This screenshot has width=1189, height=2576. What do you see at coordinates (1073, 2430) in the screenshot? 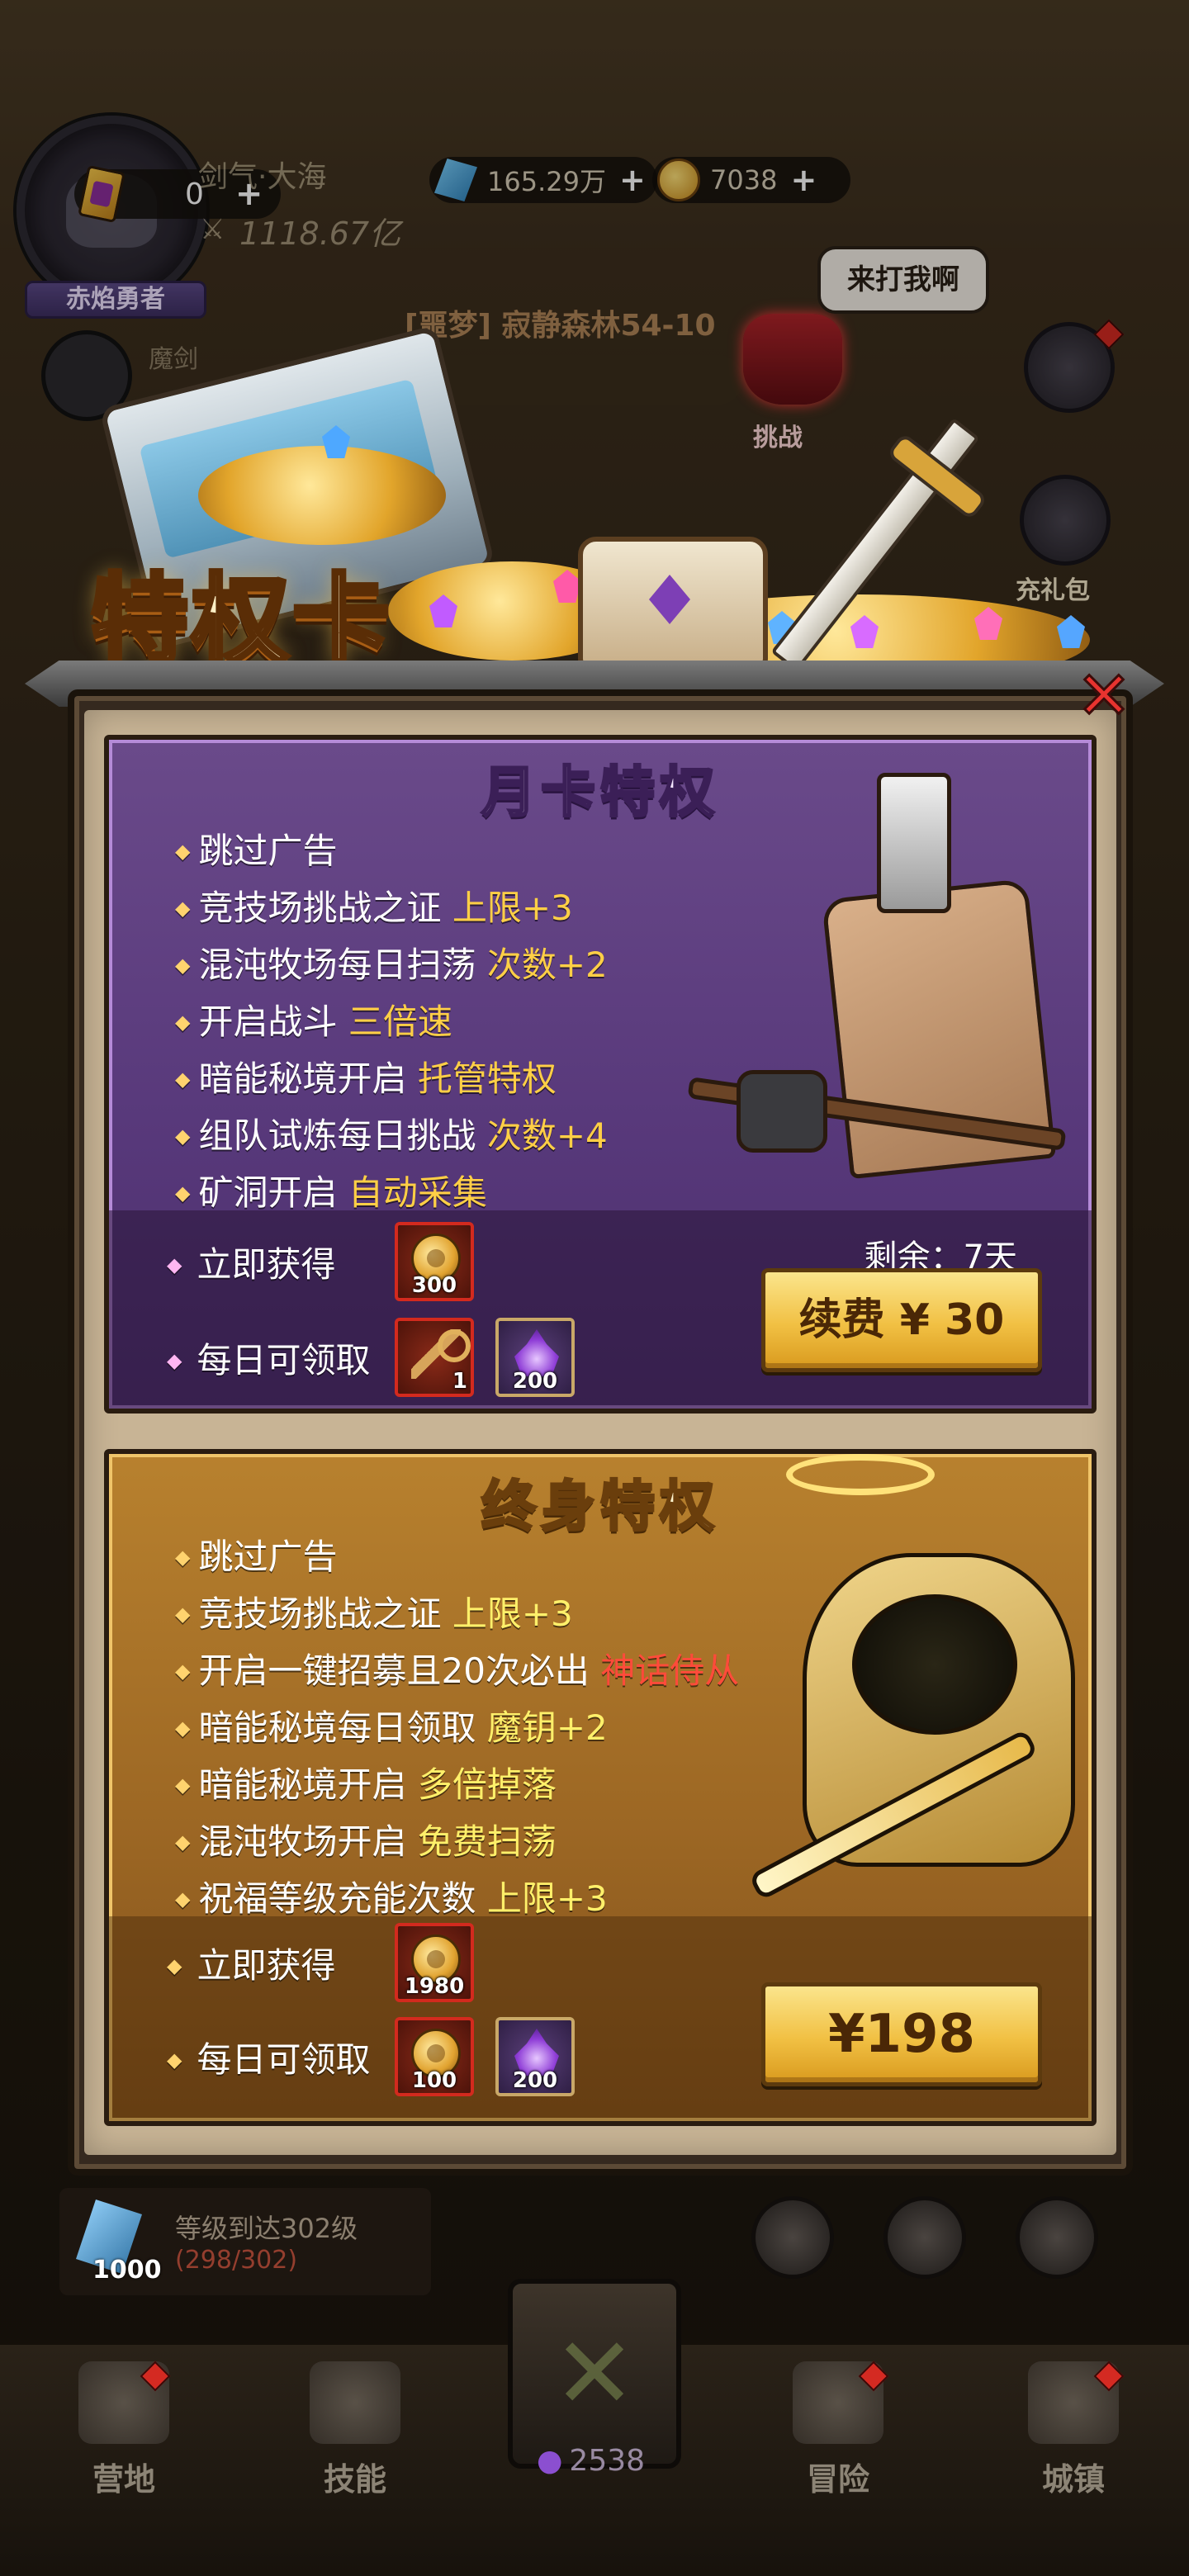
I see `nav-town: 城镇` at bounding box center [1073, 2430].